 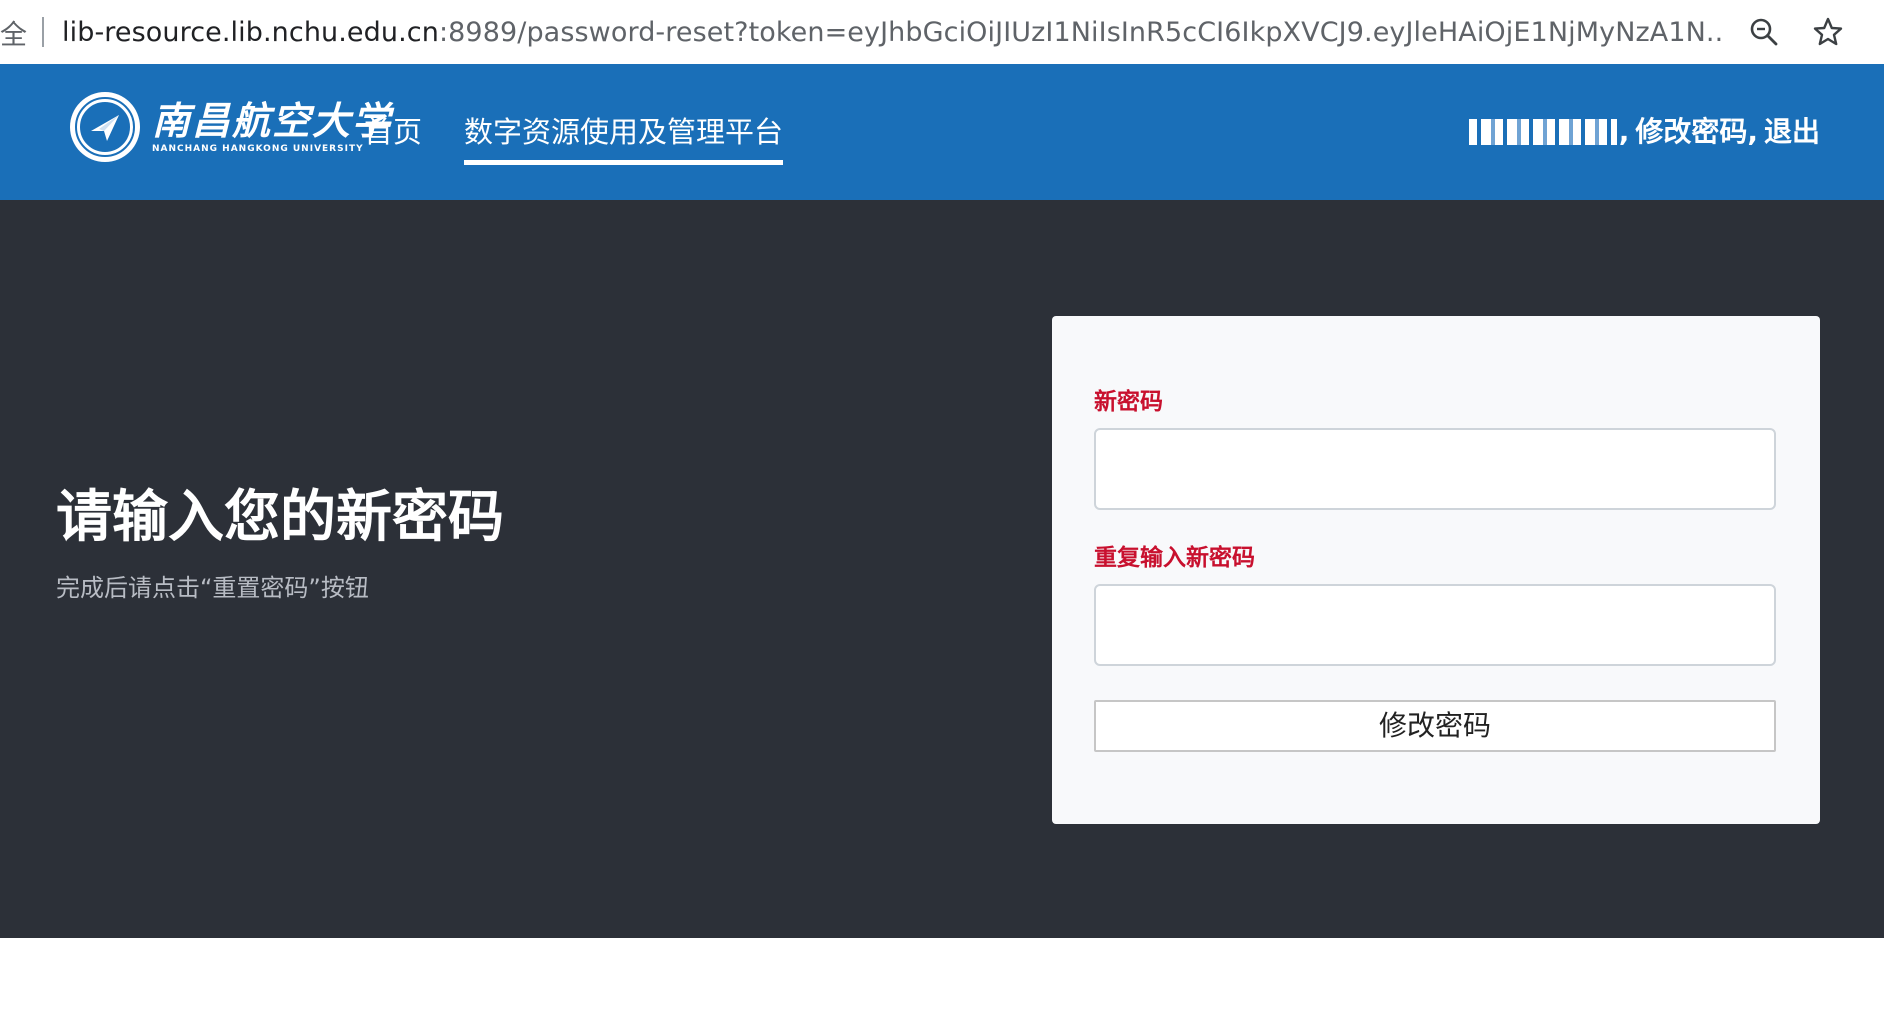 What do you see at coordinates (272, 120) in the screenshot?
I see `logo-chinese-name: 南昌航空大学` at bounding box center [272, 120].